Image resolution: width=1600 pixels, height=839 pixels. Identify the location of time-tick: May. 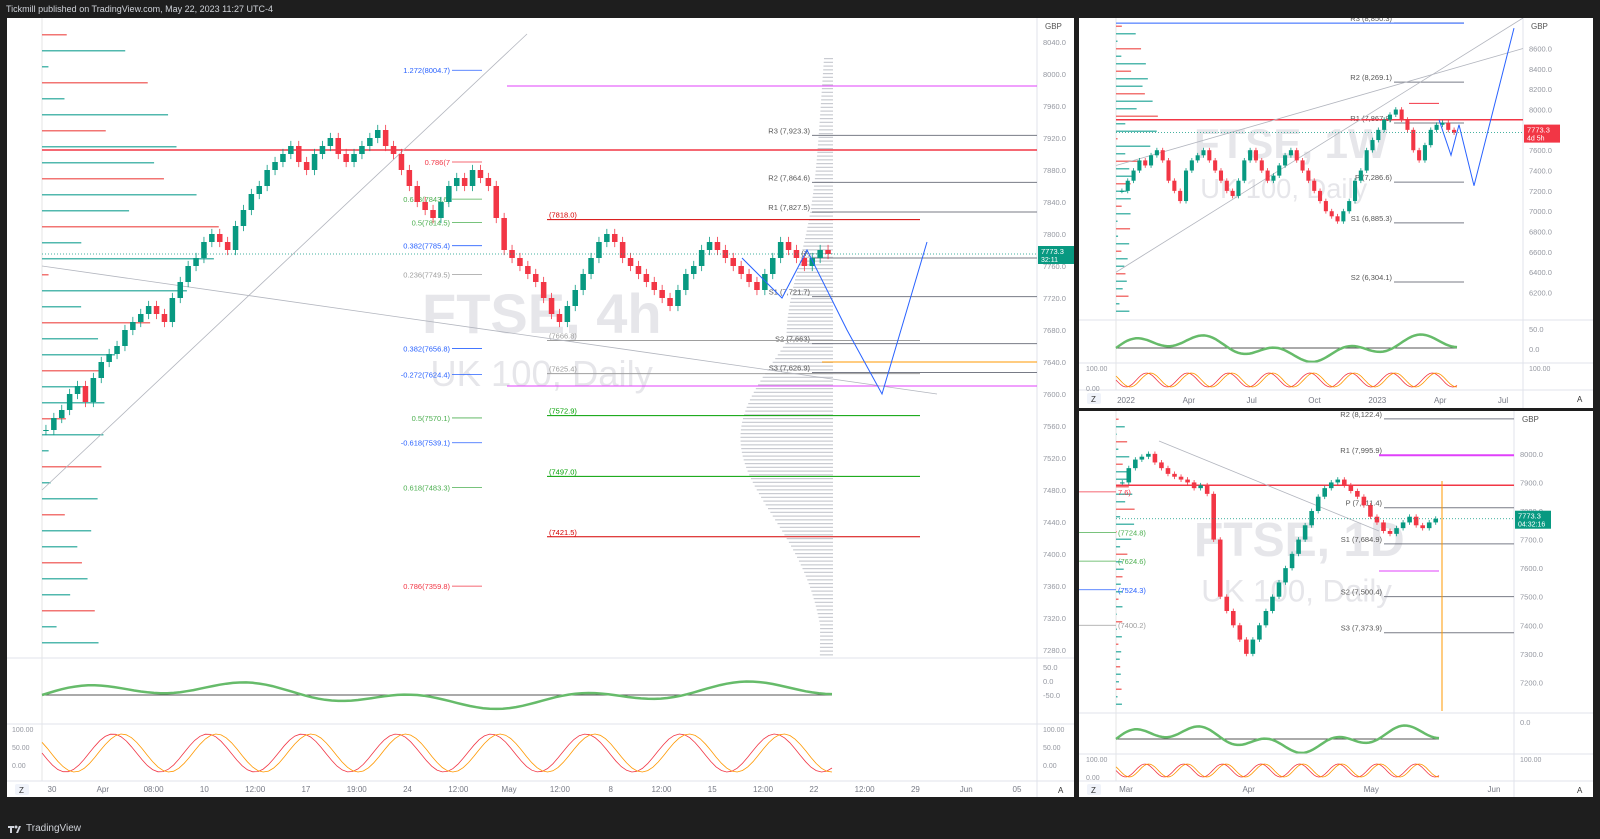
(1371, 789).